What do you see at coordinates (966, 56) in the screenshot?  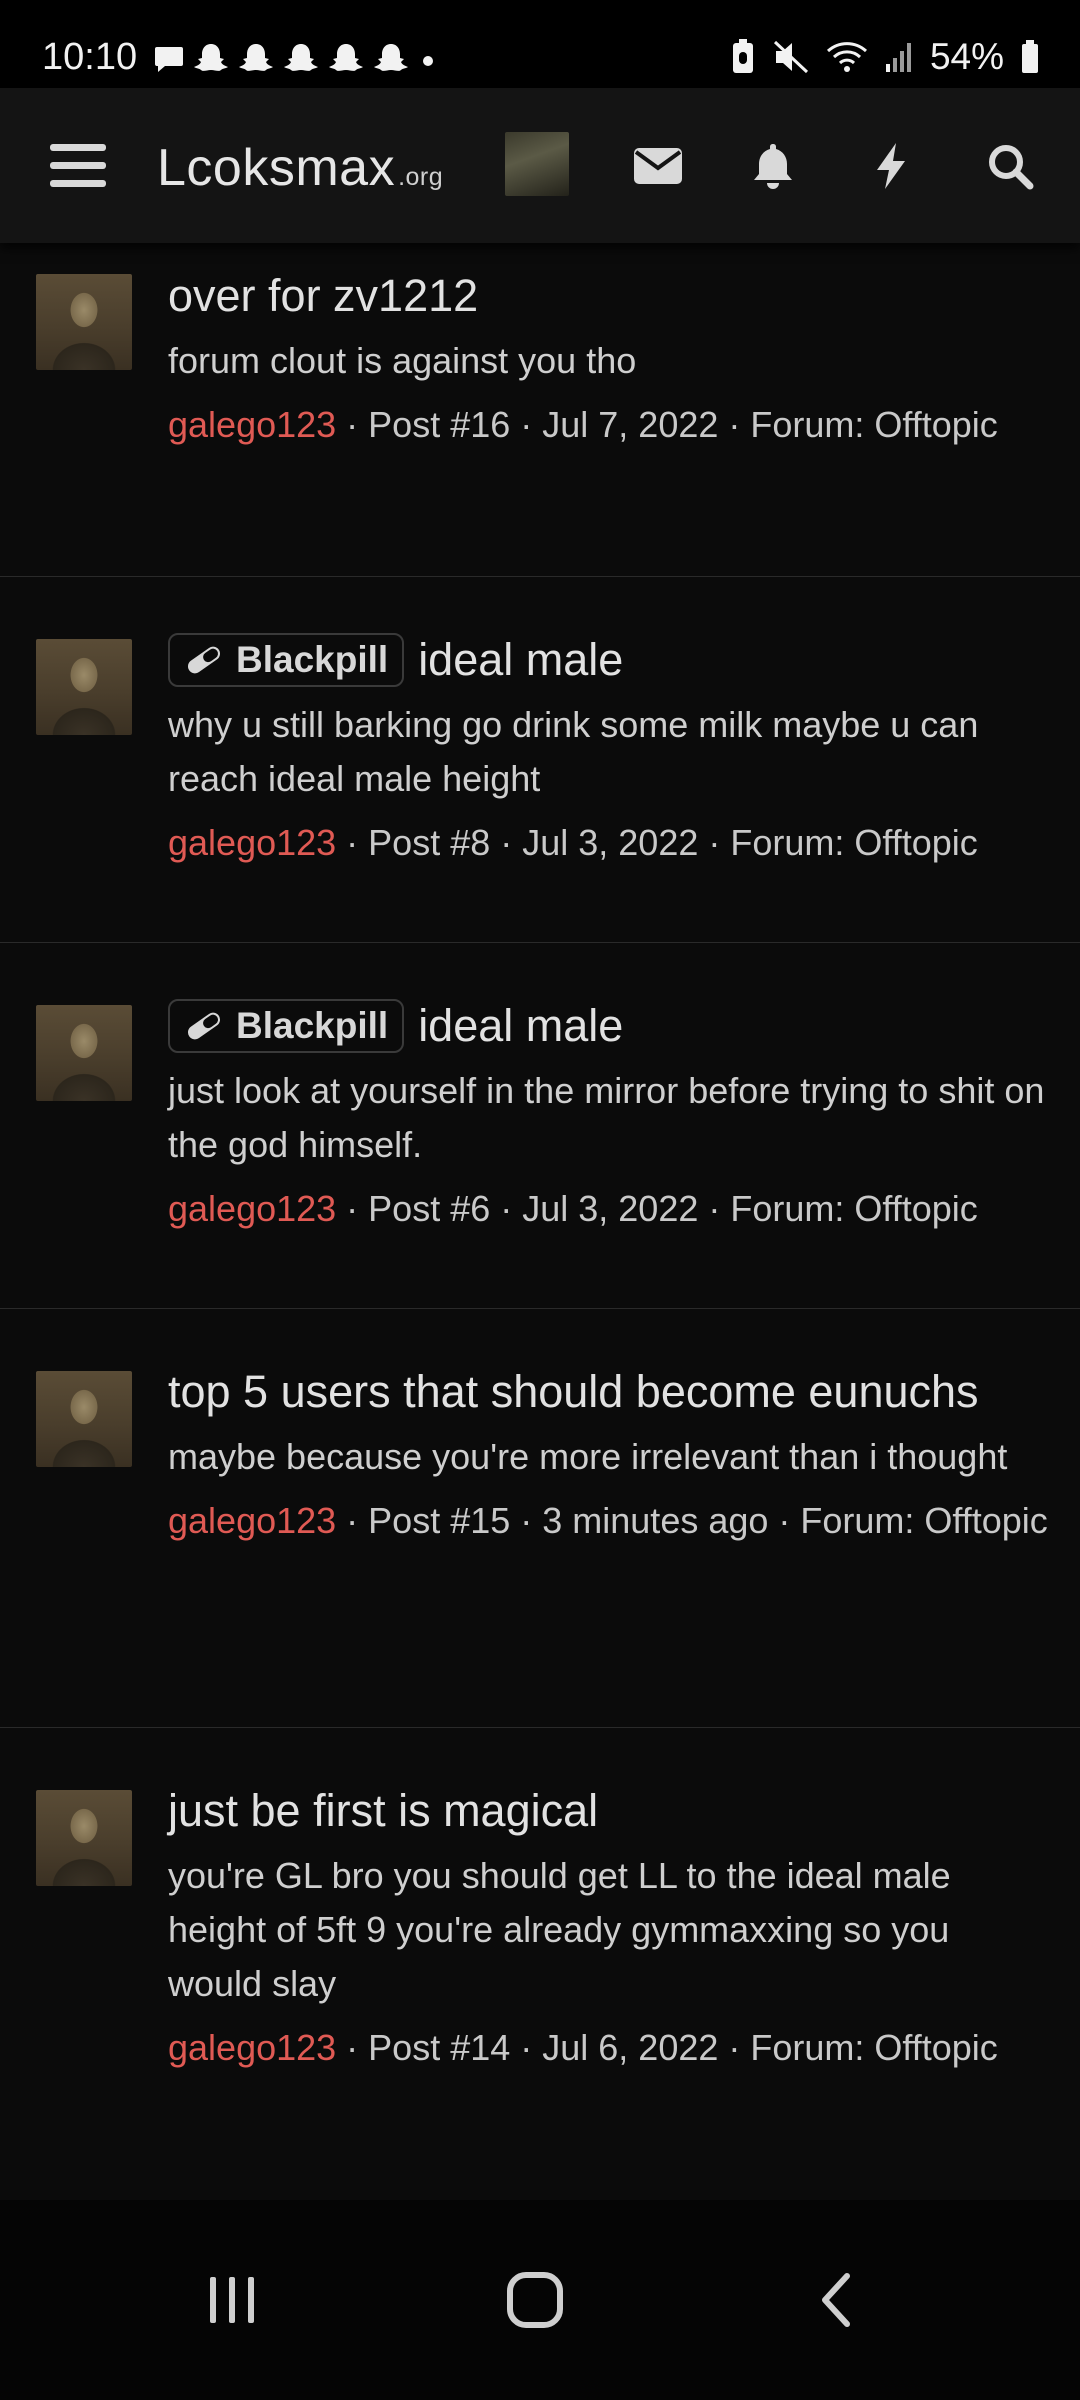 I see `battery-percent: 54%` at bounding box center [966, 56].